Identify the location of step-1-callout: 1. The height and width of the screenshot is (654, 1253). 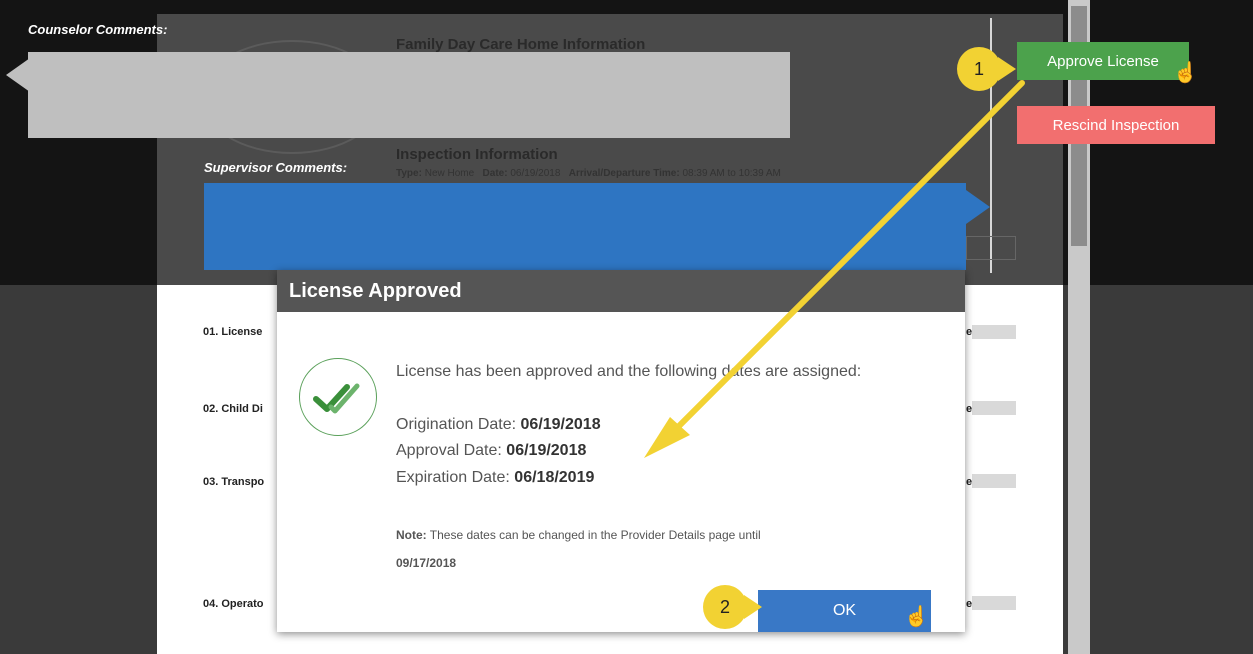
(979, 69).